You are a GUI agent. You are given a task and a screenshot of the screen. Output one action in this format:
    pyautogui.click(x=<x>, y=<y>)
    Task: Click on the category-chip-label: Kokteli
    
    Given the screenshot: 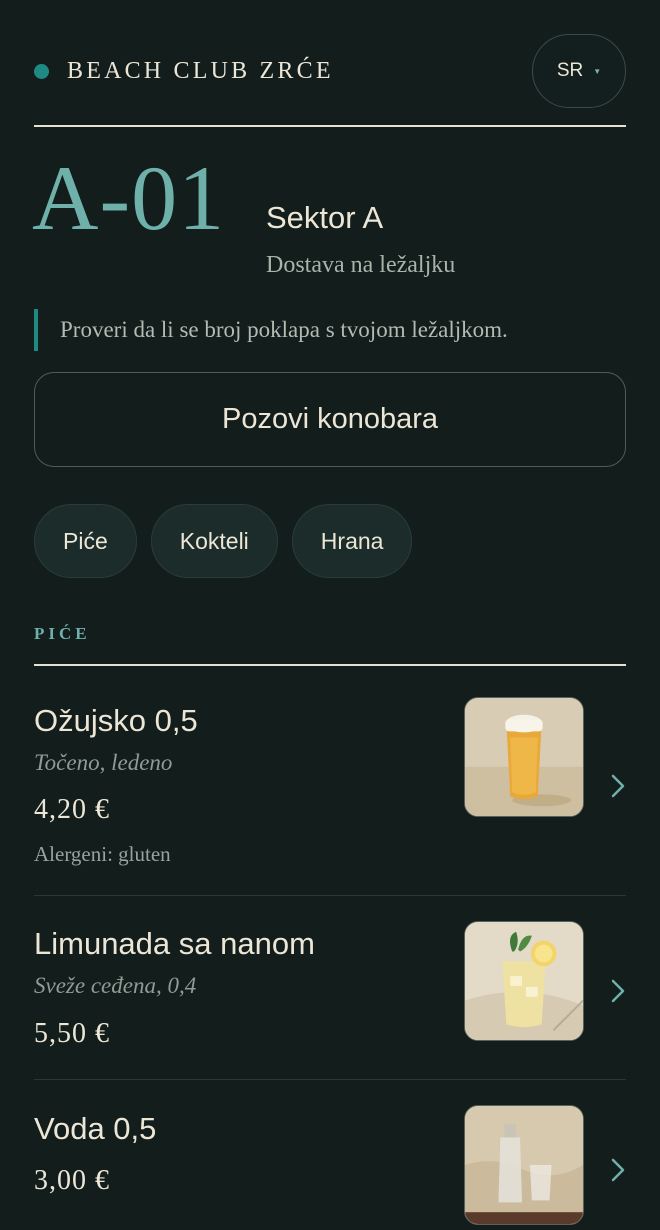 What is the action you would take?
    pyautogui.click(x=214, y=540)
    